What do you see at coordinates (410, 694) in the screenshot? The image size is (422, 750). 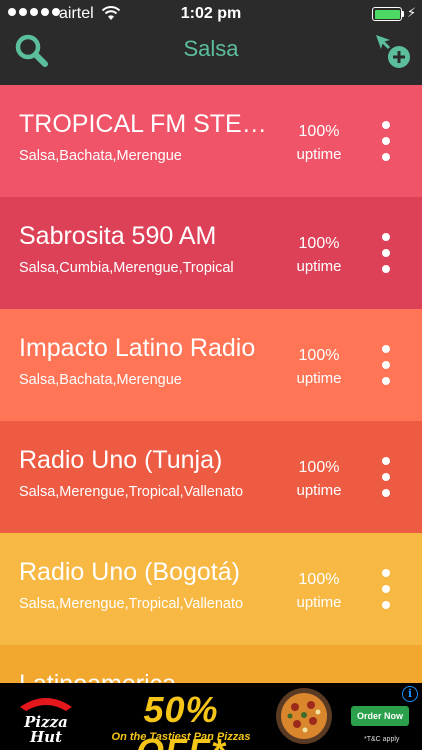 I see `ad-info-icon: i` at bounding box center [410, 694].